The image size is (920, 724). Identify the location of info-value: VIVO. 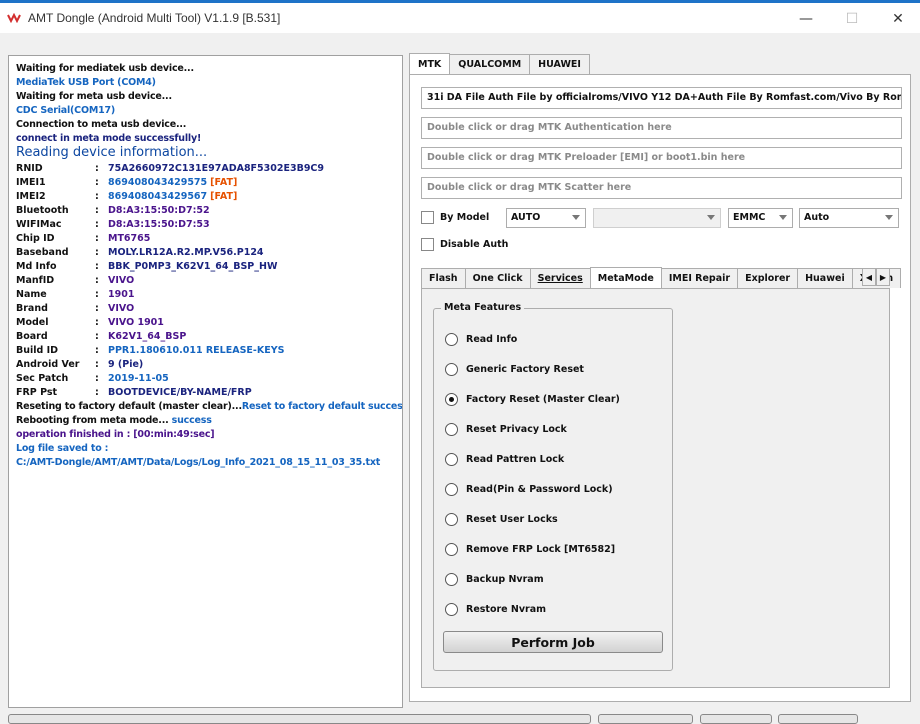
(121, 280).